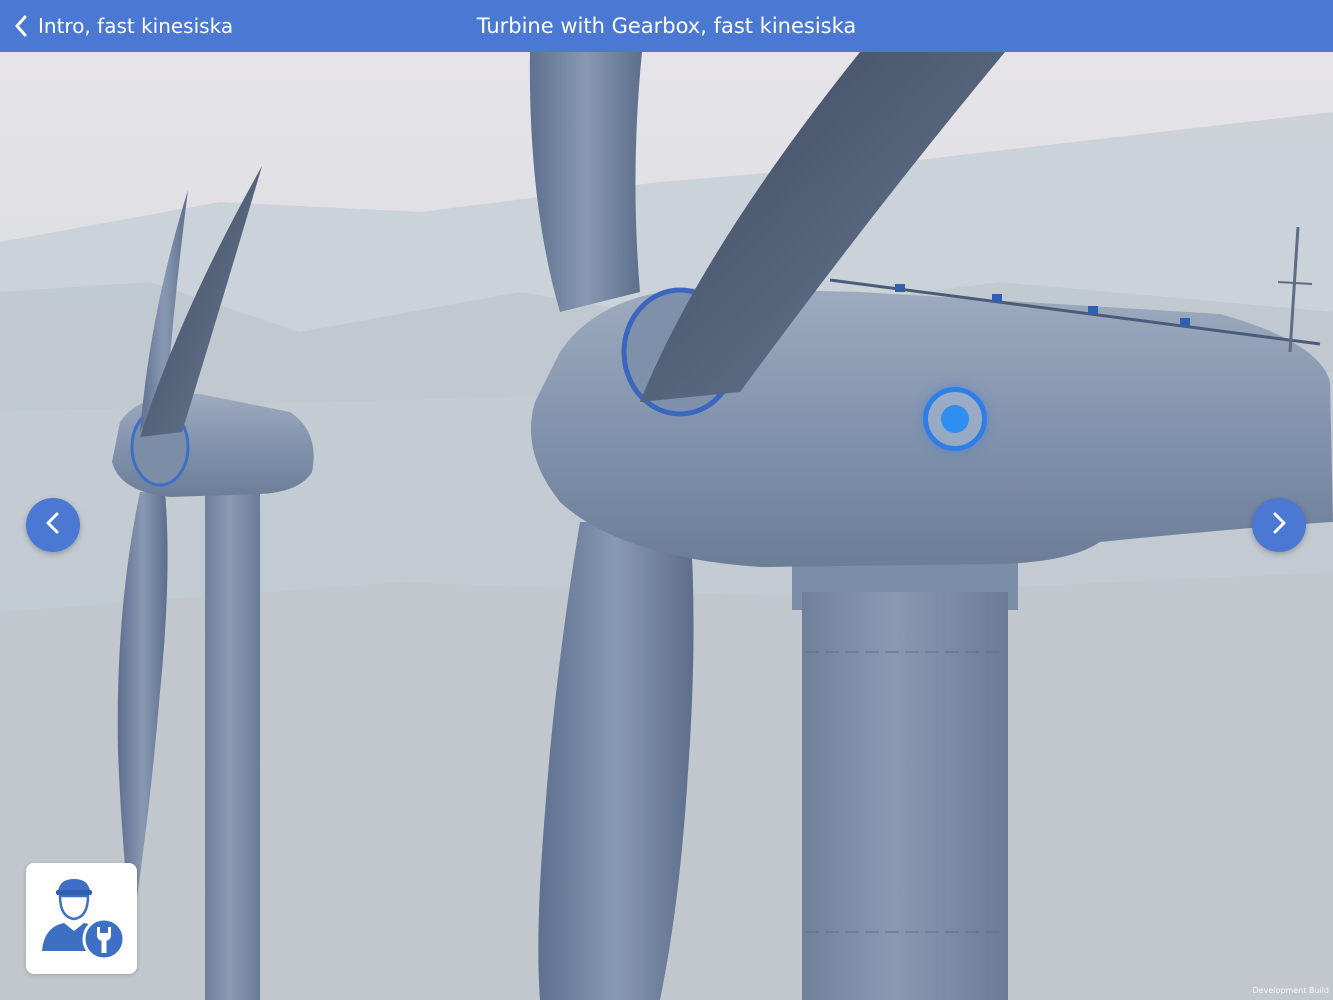  I want to click on hotspot-icon, so click(955, 419).